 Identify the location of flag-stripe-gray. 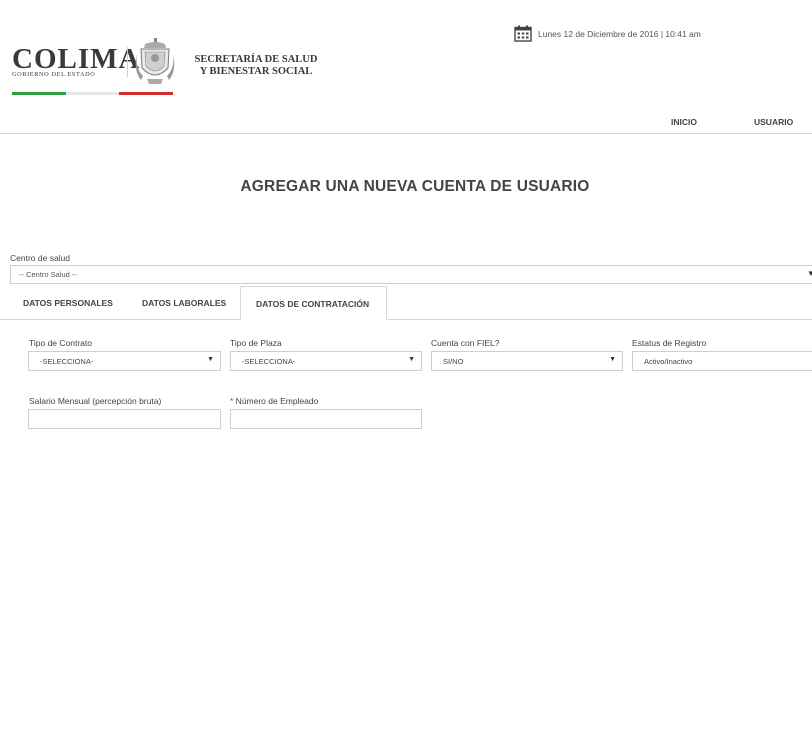
(92, 93).